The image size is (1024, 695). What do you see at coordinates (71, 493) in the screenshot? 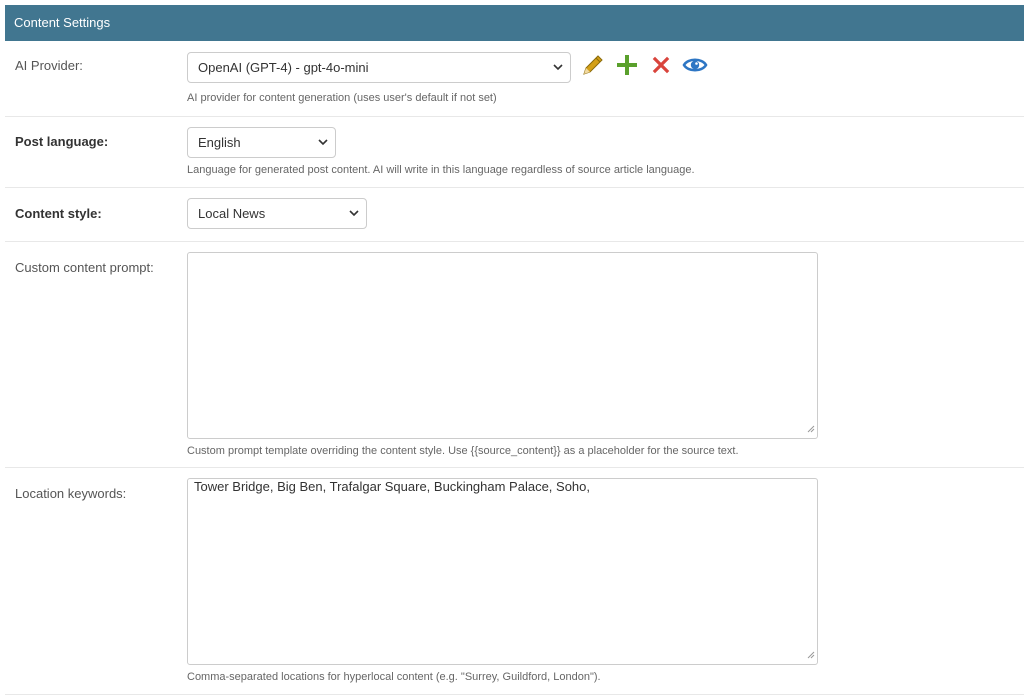
I see `location-keywords-label: Location keywords:` at bounding box center [71, 493].